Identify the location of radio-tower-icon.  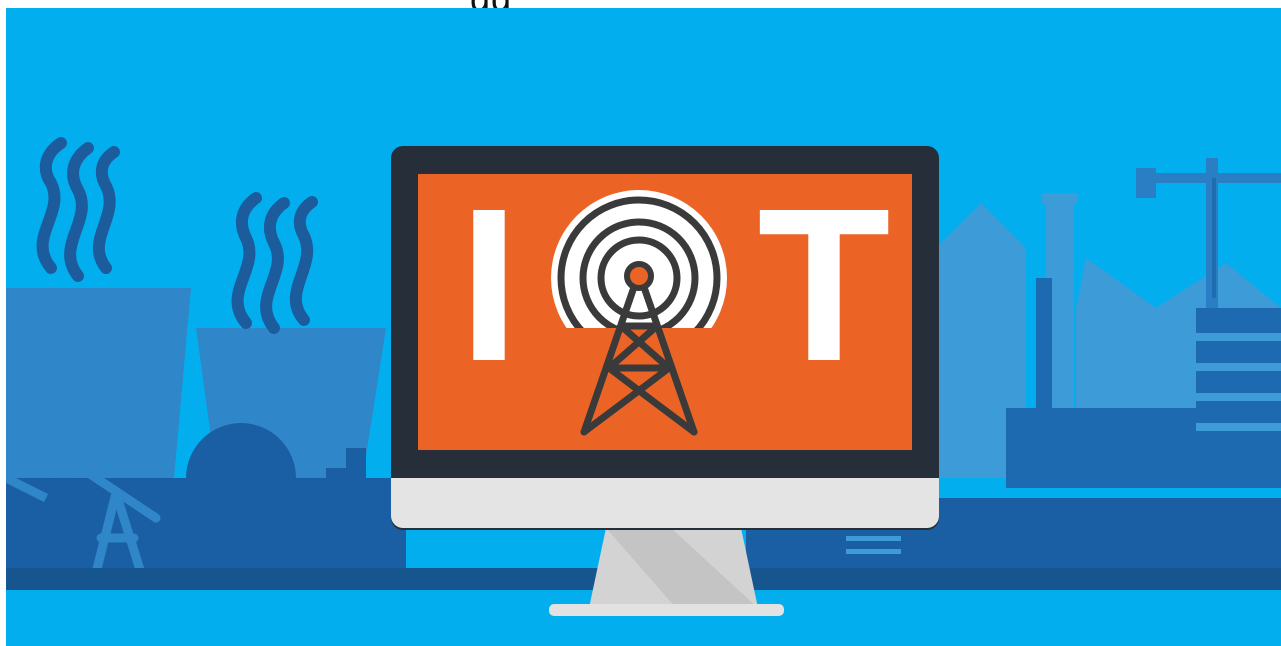
(639, 314).